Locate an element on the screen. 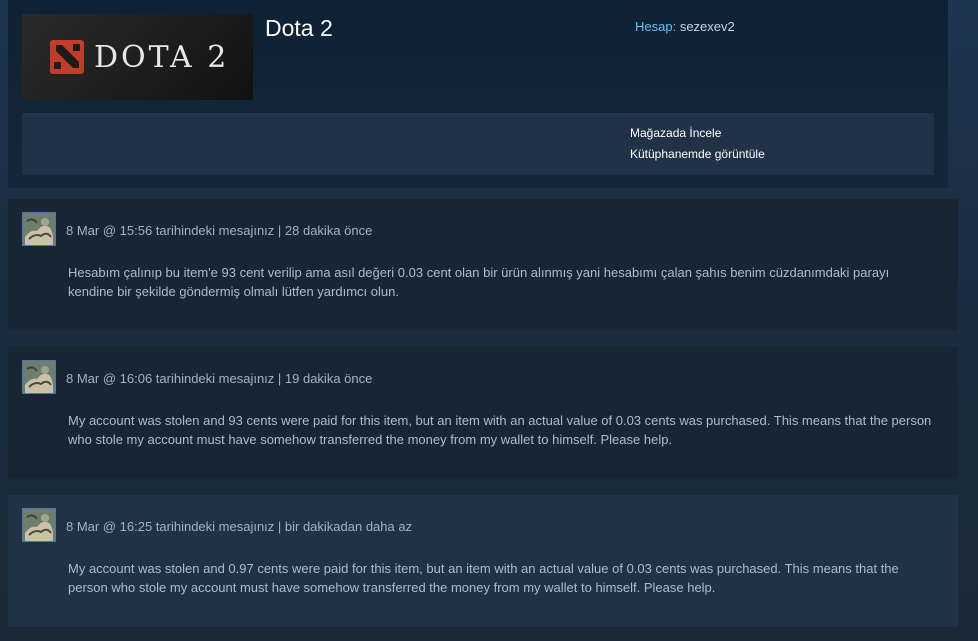  game-links-bar: Mağazada İncele Kütüphanemde görüntüle is located at coordinates (478, 144).